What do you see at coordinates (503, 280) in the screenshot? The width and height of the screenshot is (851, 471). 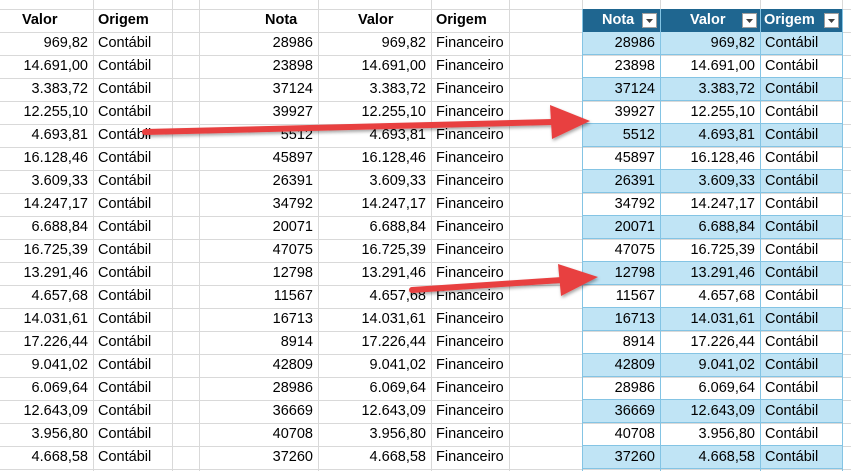 I see `arrow-bottom` at bounding box center [503, 280].